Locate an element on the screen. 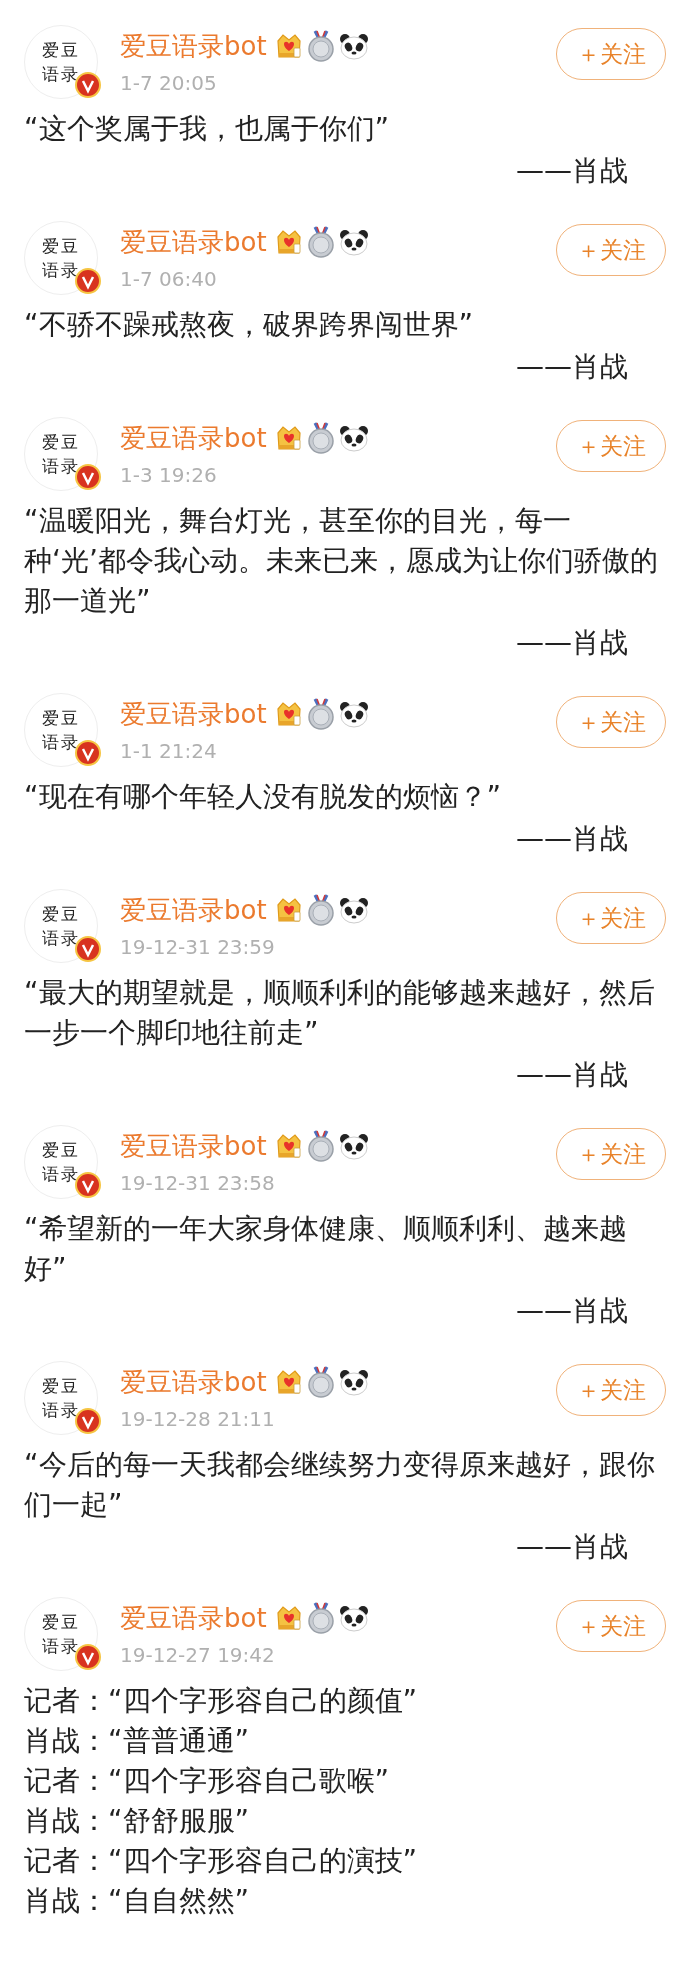 This screenshot has height=1965, width=690. post-text-line: 记者：“四个字形容自己的演技” is located at coordinates (221, 1861).